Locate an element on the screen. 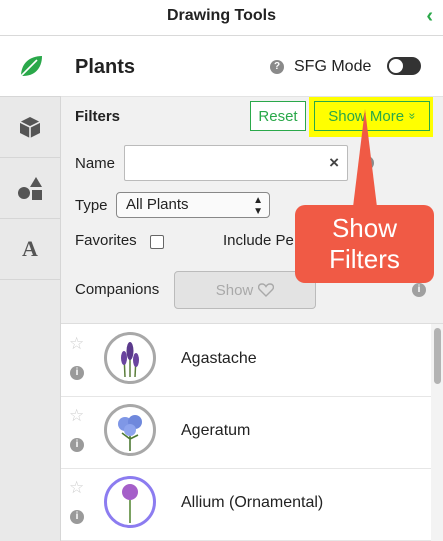 The image size is (443, 541). allium-icon is located at coordinates (130, 503).